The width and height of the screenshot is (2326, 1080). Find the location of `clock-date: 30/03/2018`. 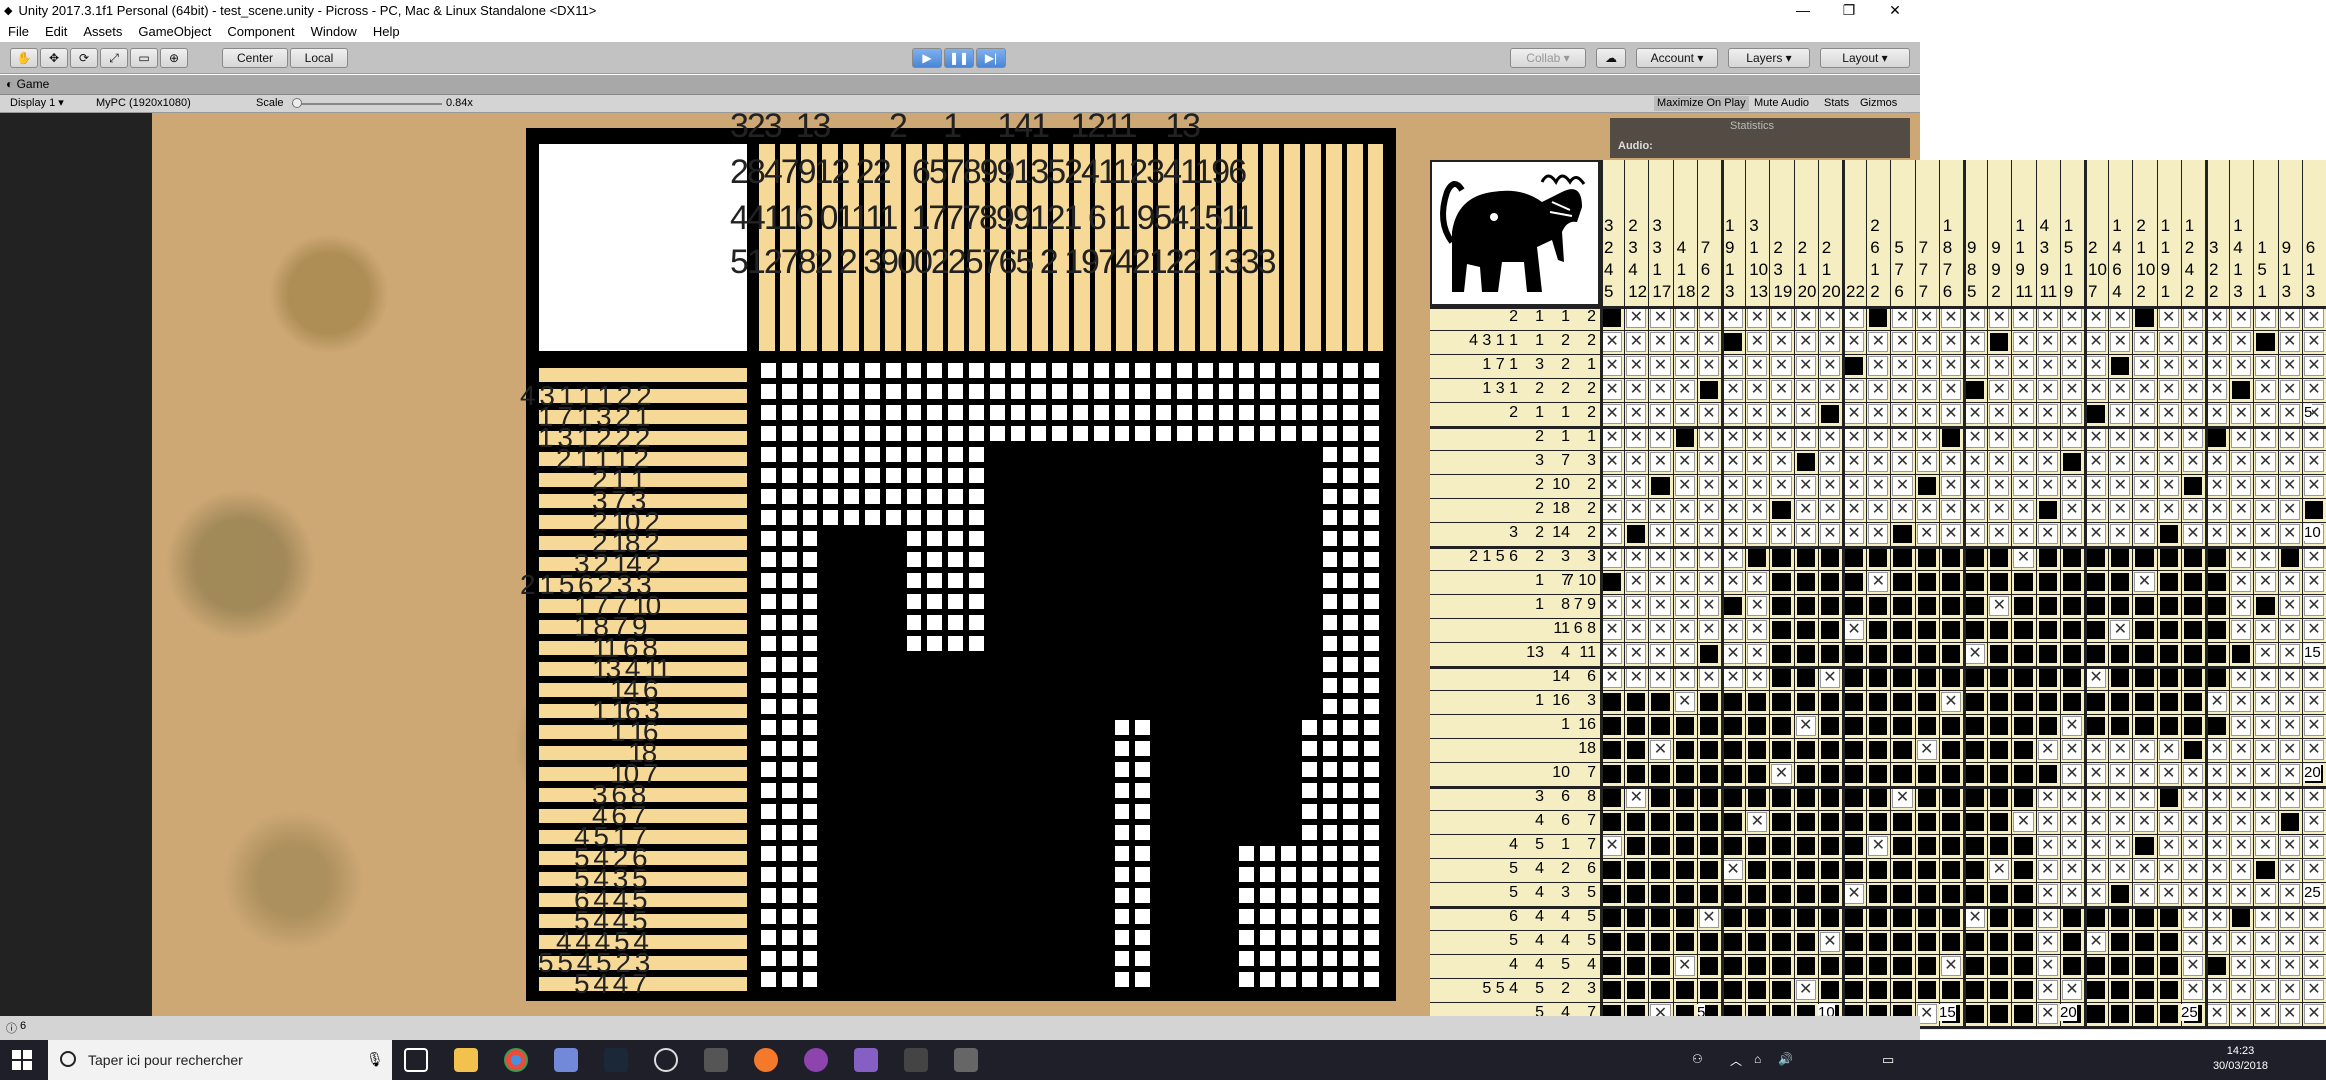

clock-date: 30/03/2018 is located at coordinates (2240, 1066).